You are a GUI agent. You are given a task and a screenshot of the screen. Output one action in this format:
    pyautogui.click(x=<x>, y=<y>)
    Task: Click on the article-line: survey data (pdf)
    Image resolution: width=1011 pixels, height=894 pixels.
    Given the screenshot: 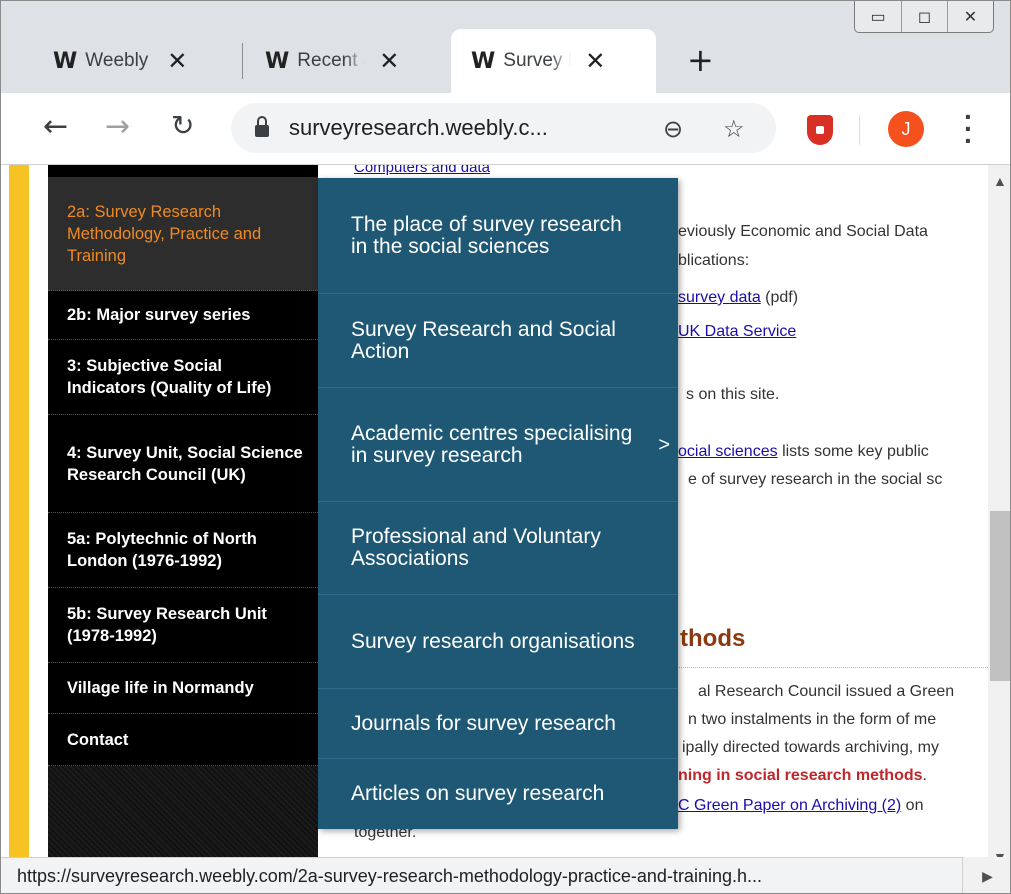 What is the action you would take?
    pyautogui.click(x=738, y=298)
    